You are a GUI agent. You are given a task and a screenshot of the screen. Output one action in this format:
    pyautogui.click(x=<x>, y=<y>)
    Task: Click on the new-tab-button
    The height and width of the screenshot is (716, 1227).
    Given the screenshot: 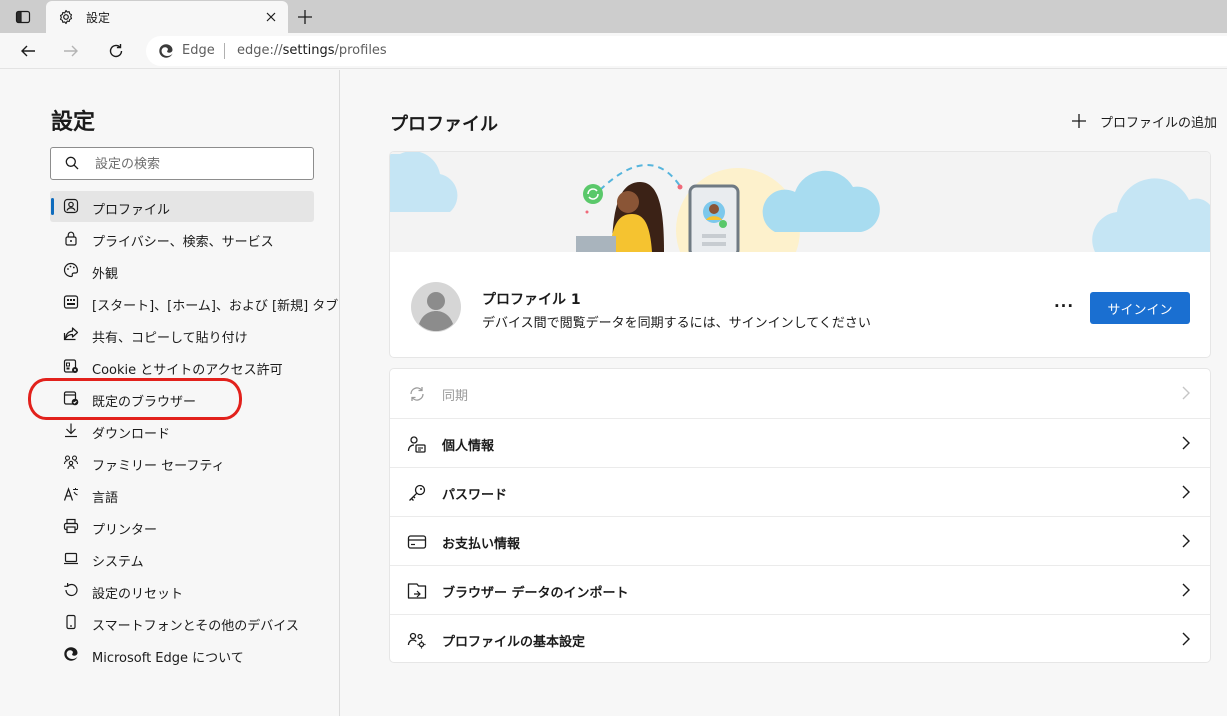 What is the action you would take?
    pyautogui.click(x=305, y=17)
    